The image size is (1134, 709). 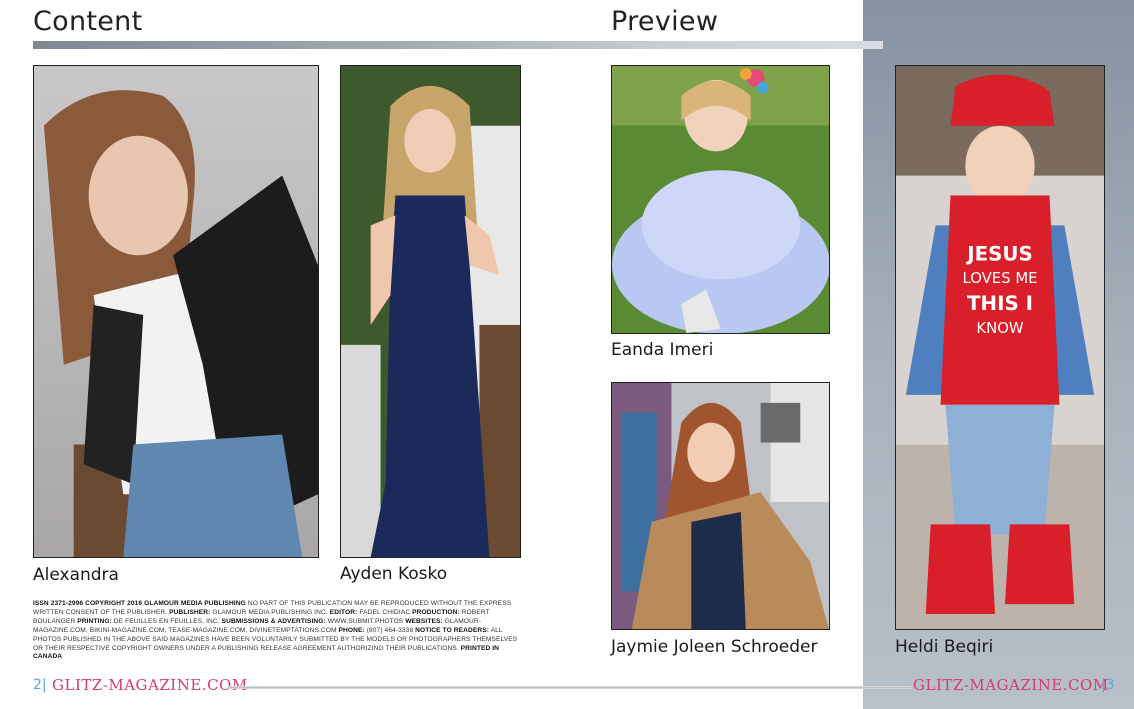 What do you see at coordinates (88, 21) in the screenshot?
I see `content-heading: Content` at bounding box center [88, 21].